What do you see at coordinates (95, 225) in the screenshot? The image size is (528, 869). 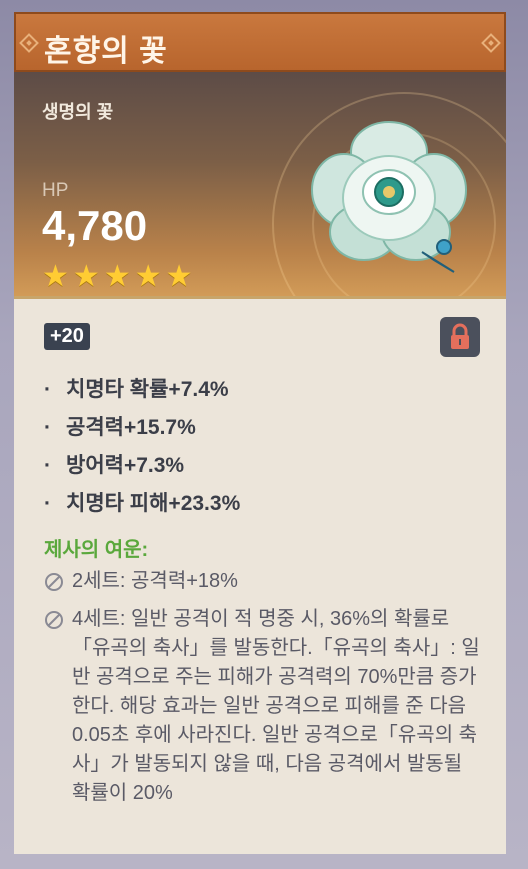 I see `main-stat-value: 4,780` at bounding box center [95, 225].